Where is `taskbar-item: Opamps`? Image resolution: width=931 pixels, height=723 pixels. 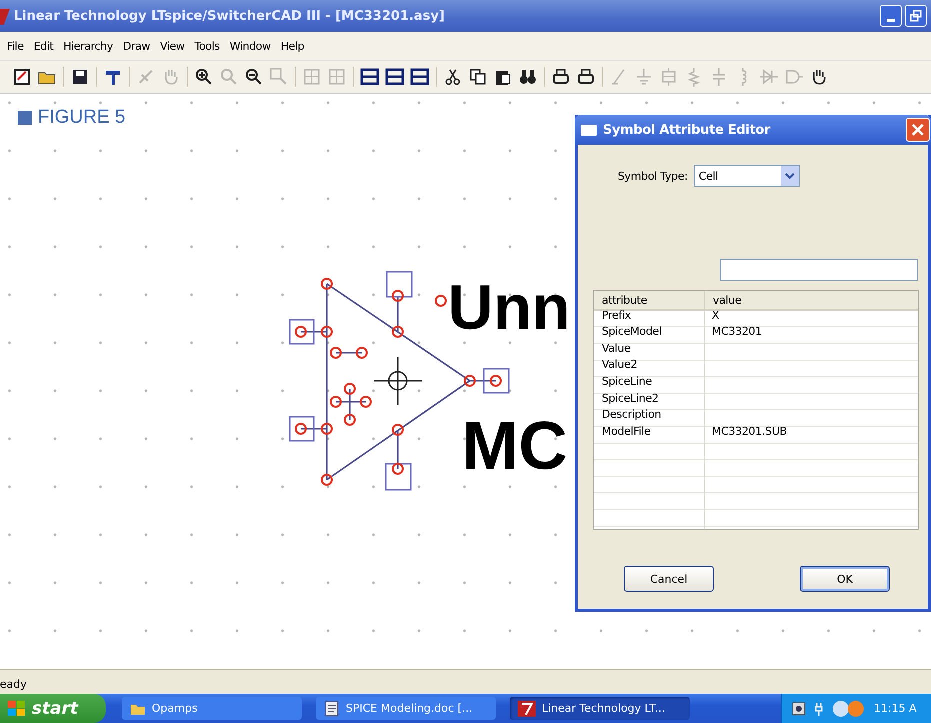
taskbar-item: Opamps is located at coordinates (212, 708).